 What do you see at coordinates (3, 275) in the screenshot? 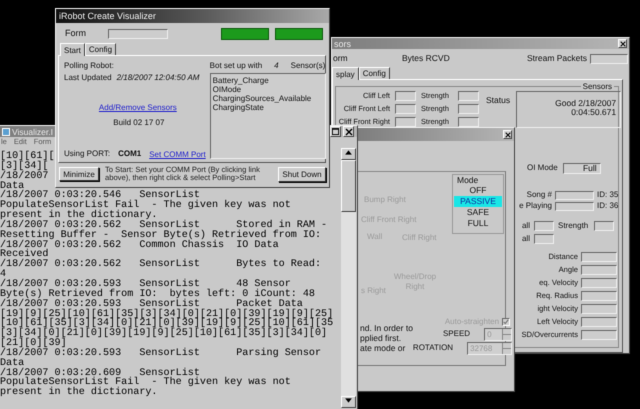
I see `log-line: 4` at bounding box center [3, 275].